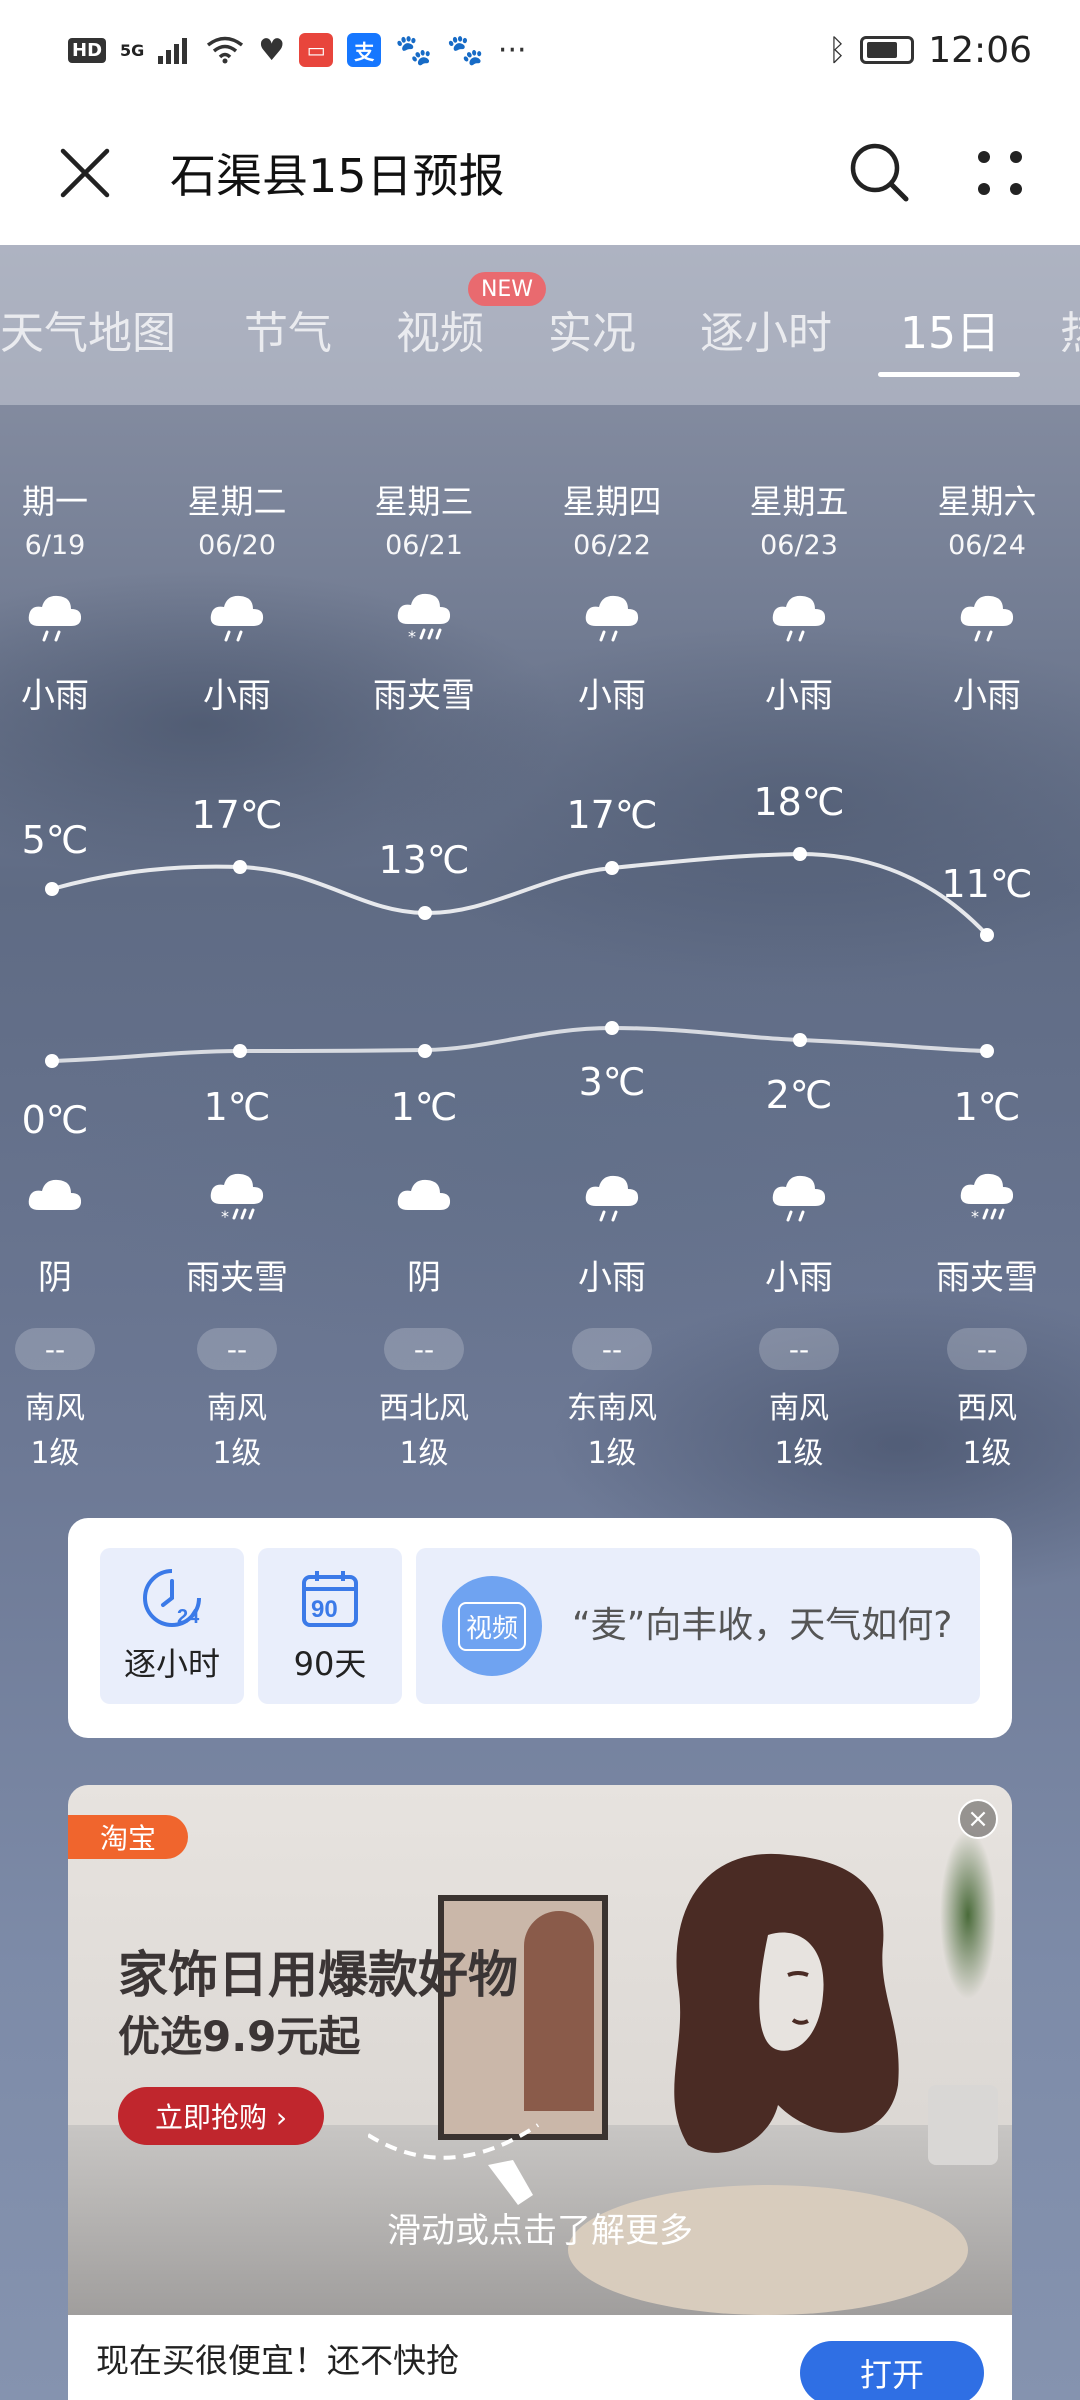 This screenshot has width=1080, height=2400. I want to click on hd-indicator: HD, so click(87, 50).